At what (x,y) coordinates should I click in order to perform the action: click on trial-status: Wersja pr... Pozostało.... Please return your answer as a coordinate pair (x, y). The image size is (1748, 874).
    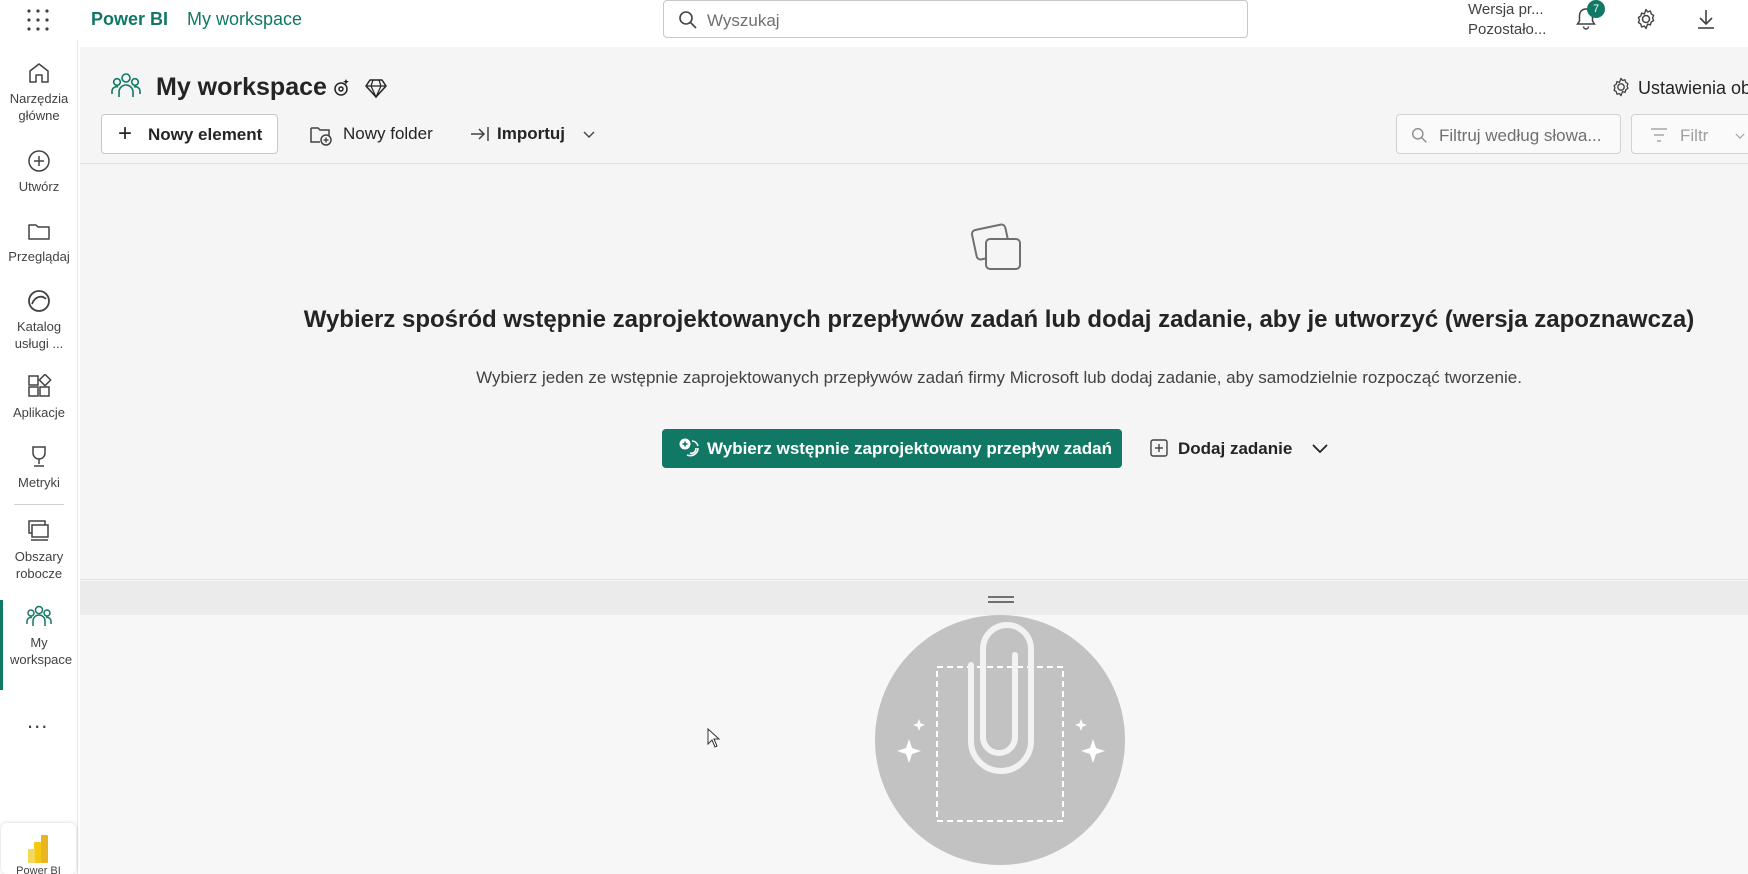
    Looking at the image, I should click on (1507, 20).